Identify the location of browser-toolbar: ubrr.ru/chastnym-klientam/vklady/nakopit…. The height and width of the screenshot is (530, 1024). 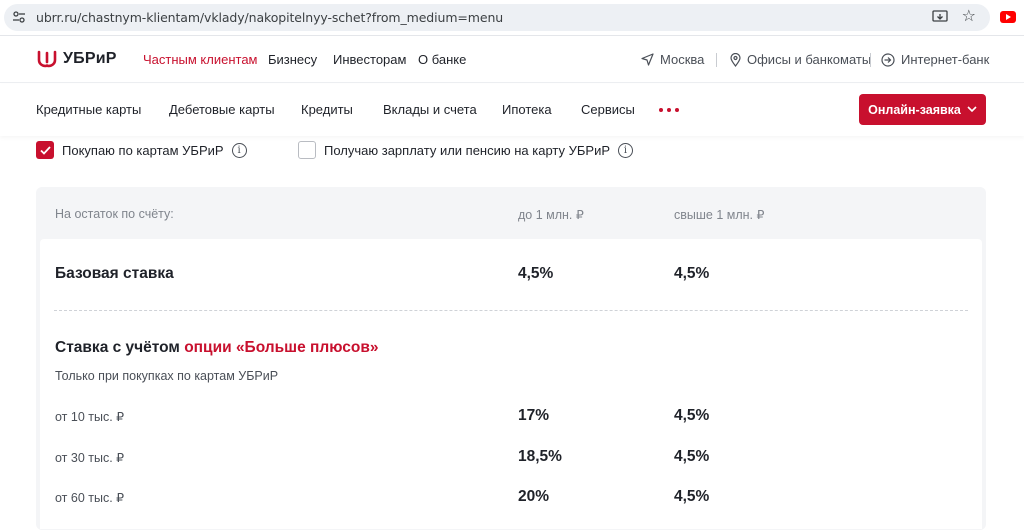
(512, 18).